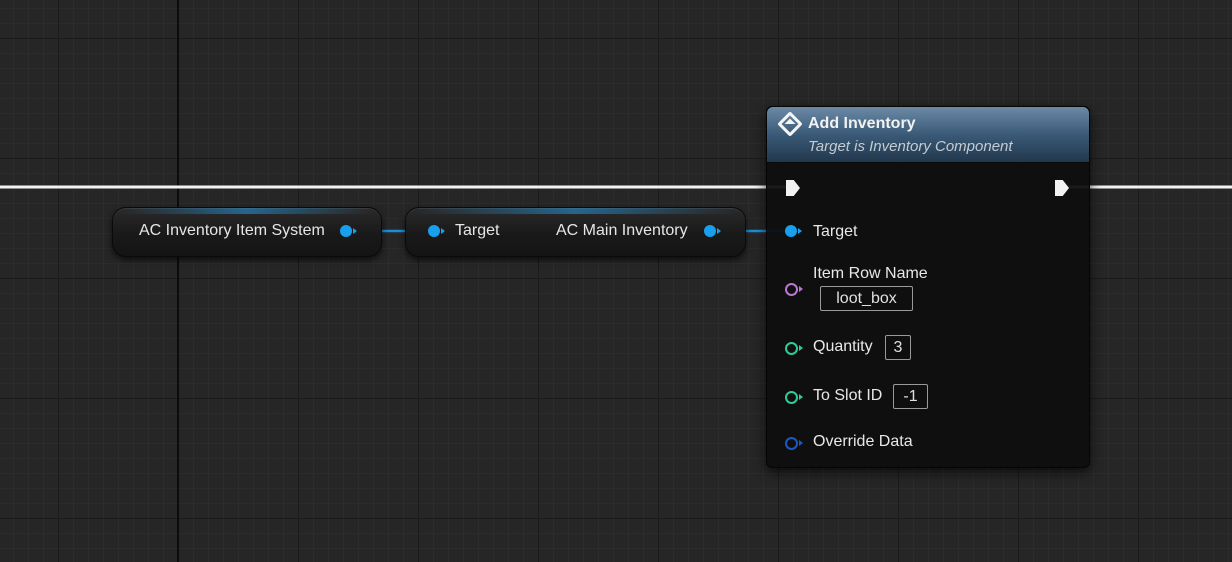 Image resolution: width=1232 pixels, height=562 pixels. What do you see at coordinates (910, 146) in the screenshot?
I see `function-subtitle: Target is Inventory Component` at bounding box center [910, 146].